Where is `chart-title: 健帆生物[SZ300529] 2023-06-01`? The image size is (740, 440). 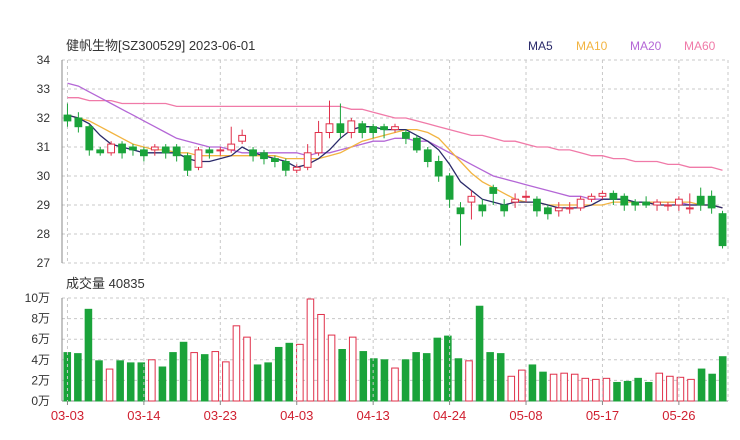 chart-title: 健帆生物[SZ300529] 2023-06-01 is located at coordinates (160, 45).